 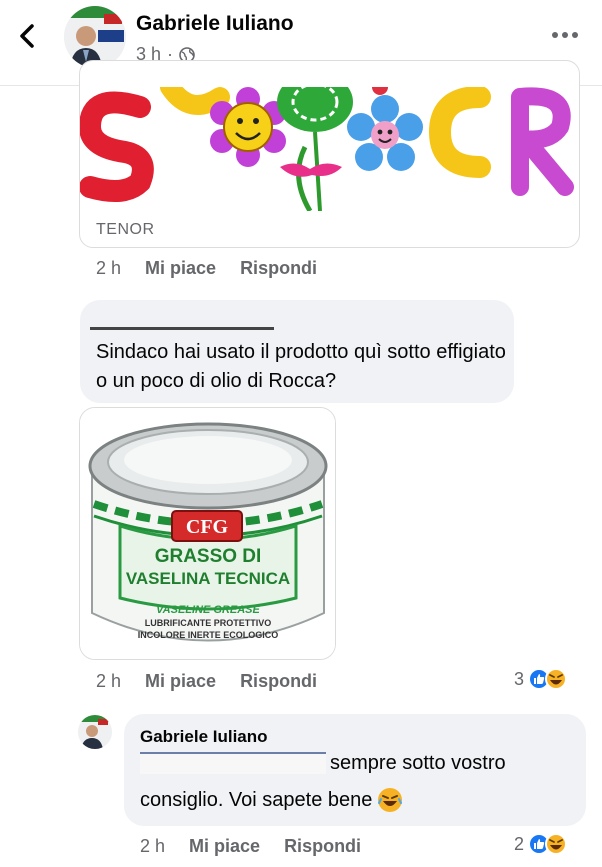 What do you see at coordinates (541, 679) in the screenshot?
I see `comment1-reactions: 3` at bounding box center [541, 679].